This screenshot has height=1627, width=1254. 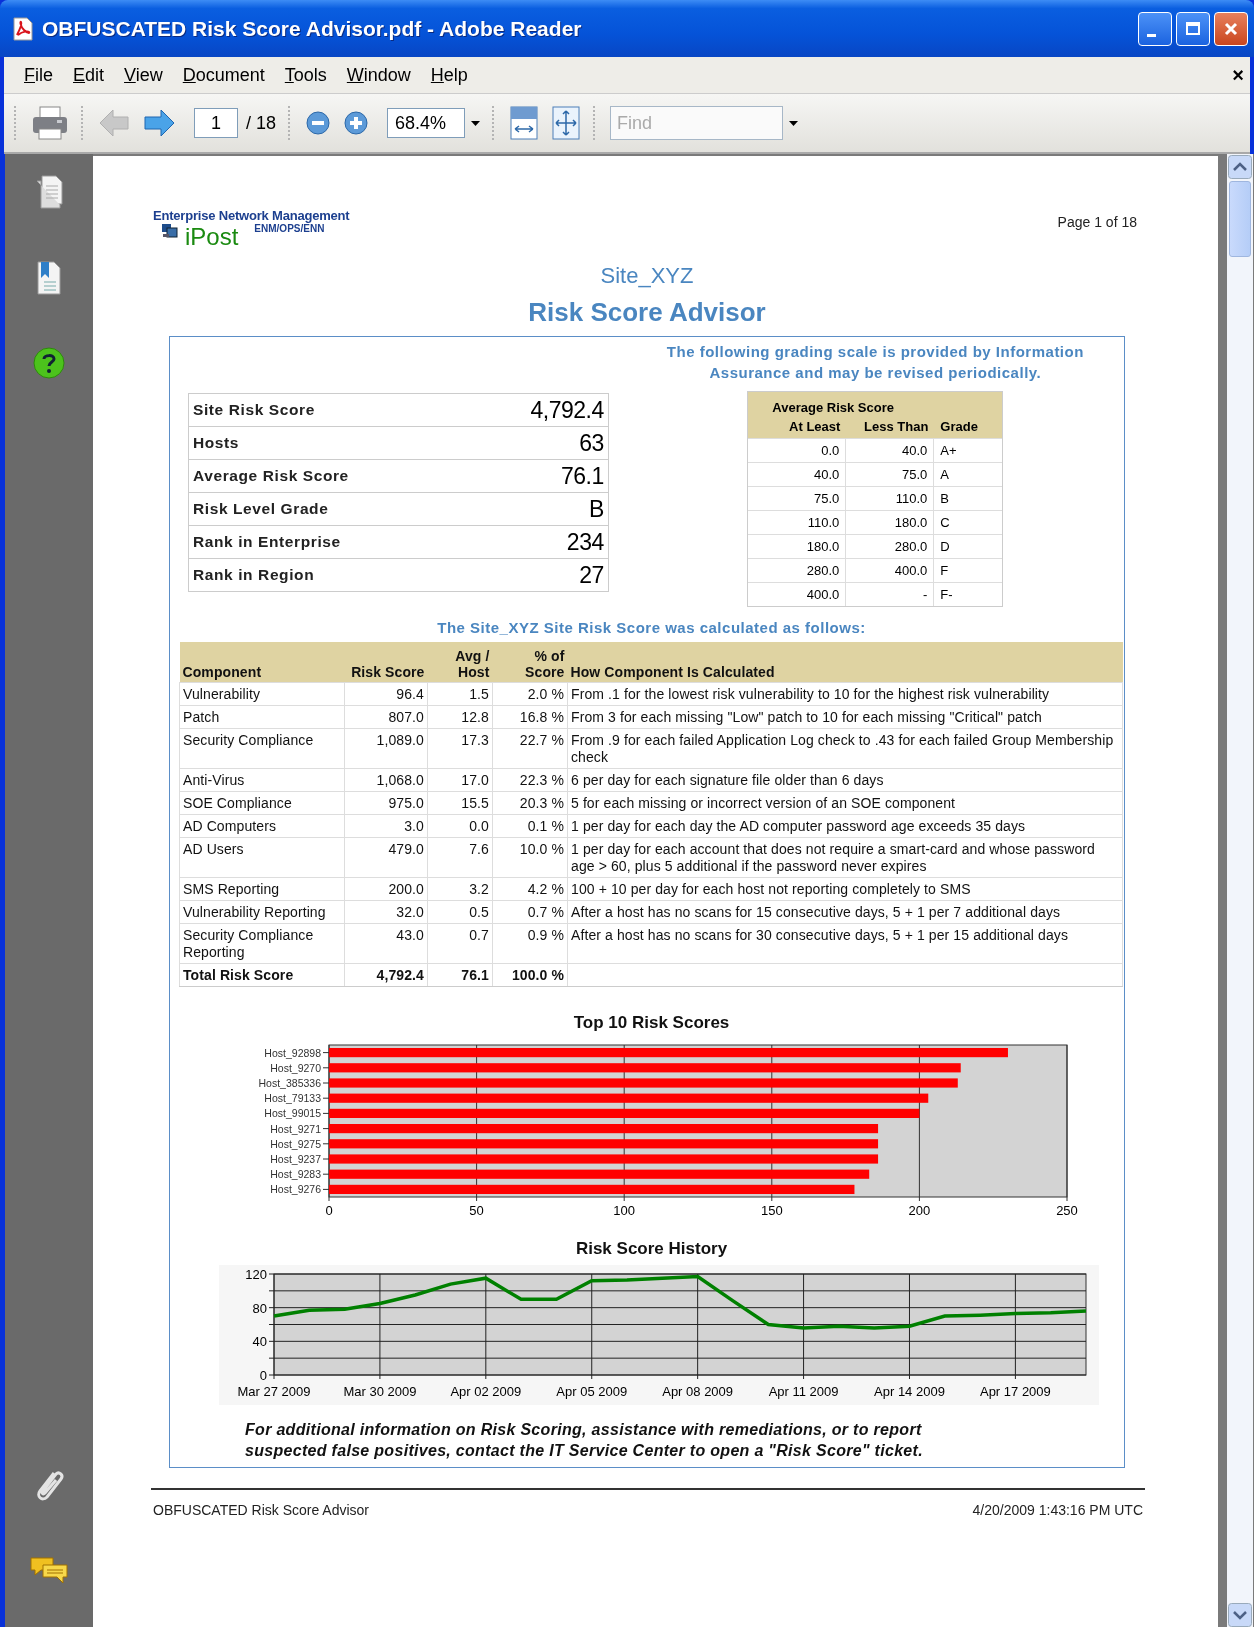 What do you see at coordinates (845, 717) in the screenshot?
I see `table-cell: From 3 for each missing "Low" patch to 10 for each missing "Critical" patch` at bounding box center [845, 717].